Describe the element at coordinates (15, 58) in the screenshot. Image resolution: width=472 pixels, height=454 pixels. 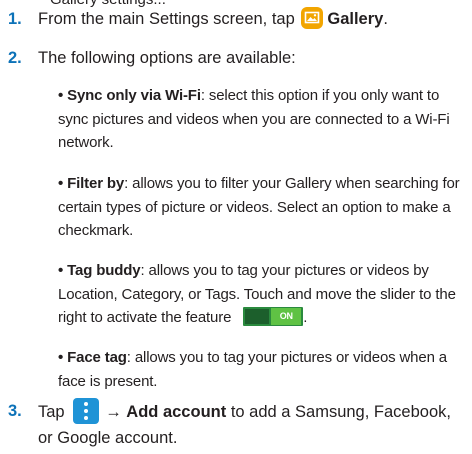
I see `step-number: 2.` at that location.